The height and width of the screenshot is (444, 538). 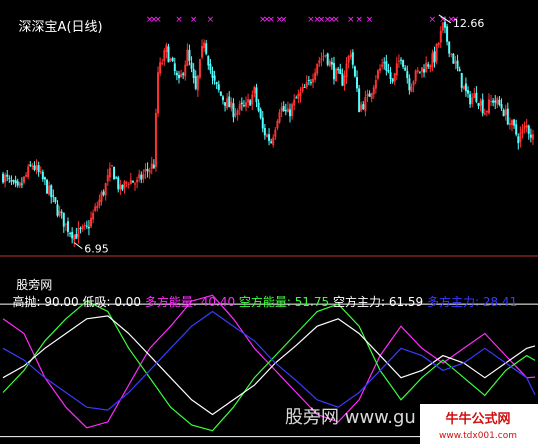 I want to click on legend-long-energy: 多方能量: 40.40, so click(x=188, y=302).